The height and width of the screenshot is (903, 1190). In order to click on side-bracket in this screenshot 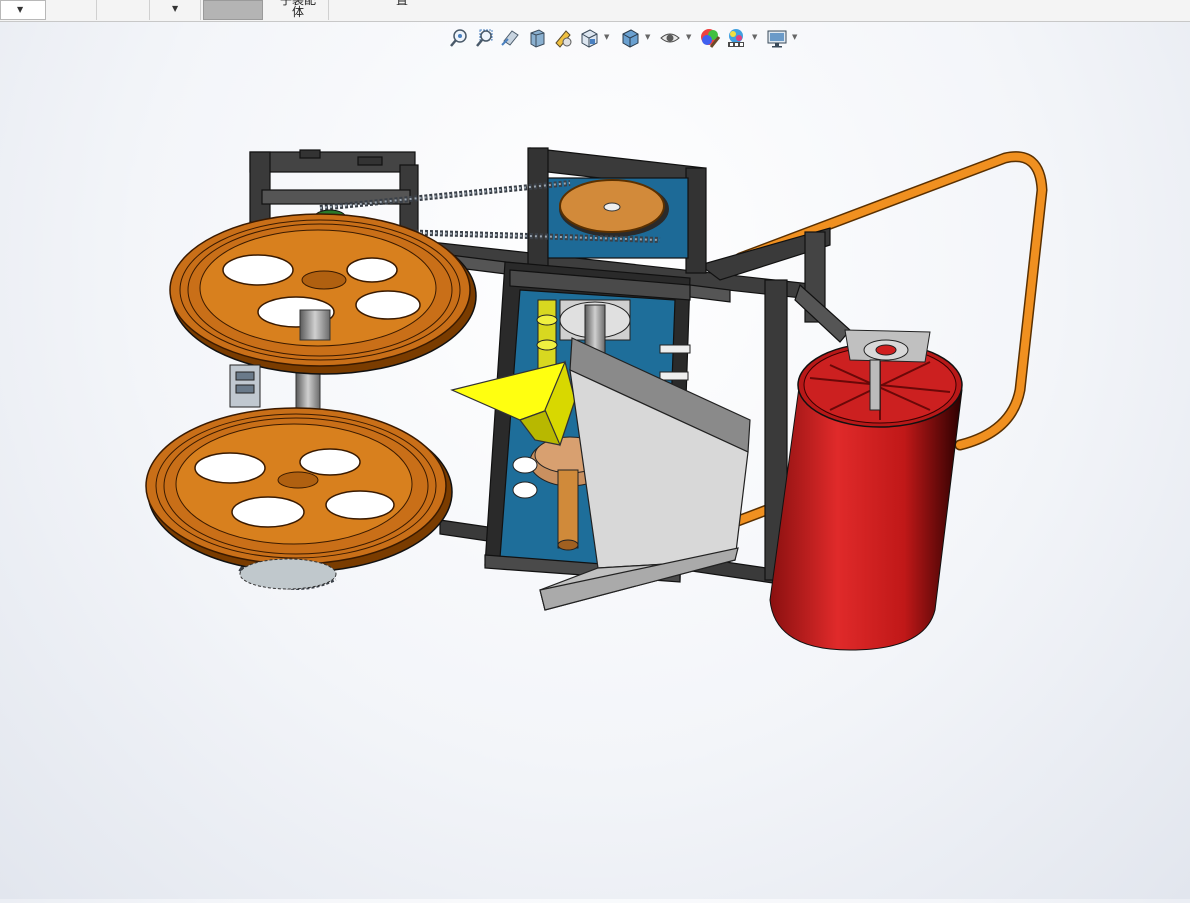, I will do `click(245, 386)`.